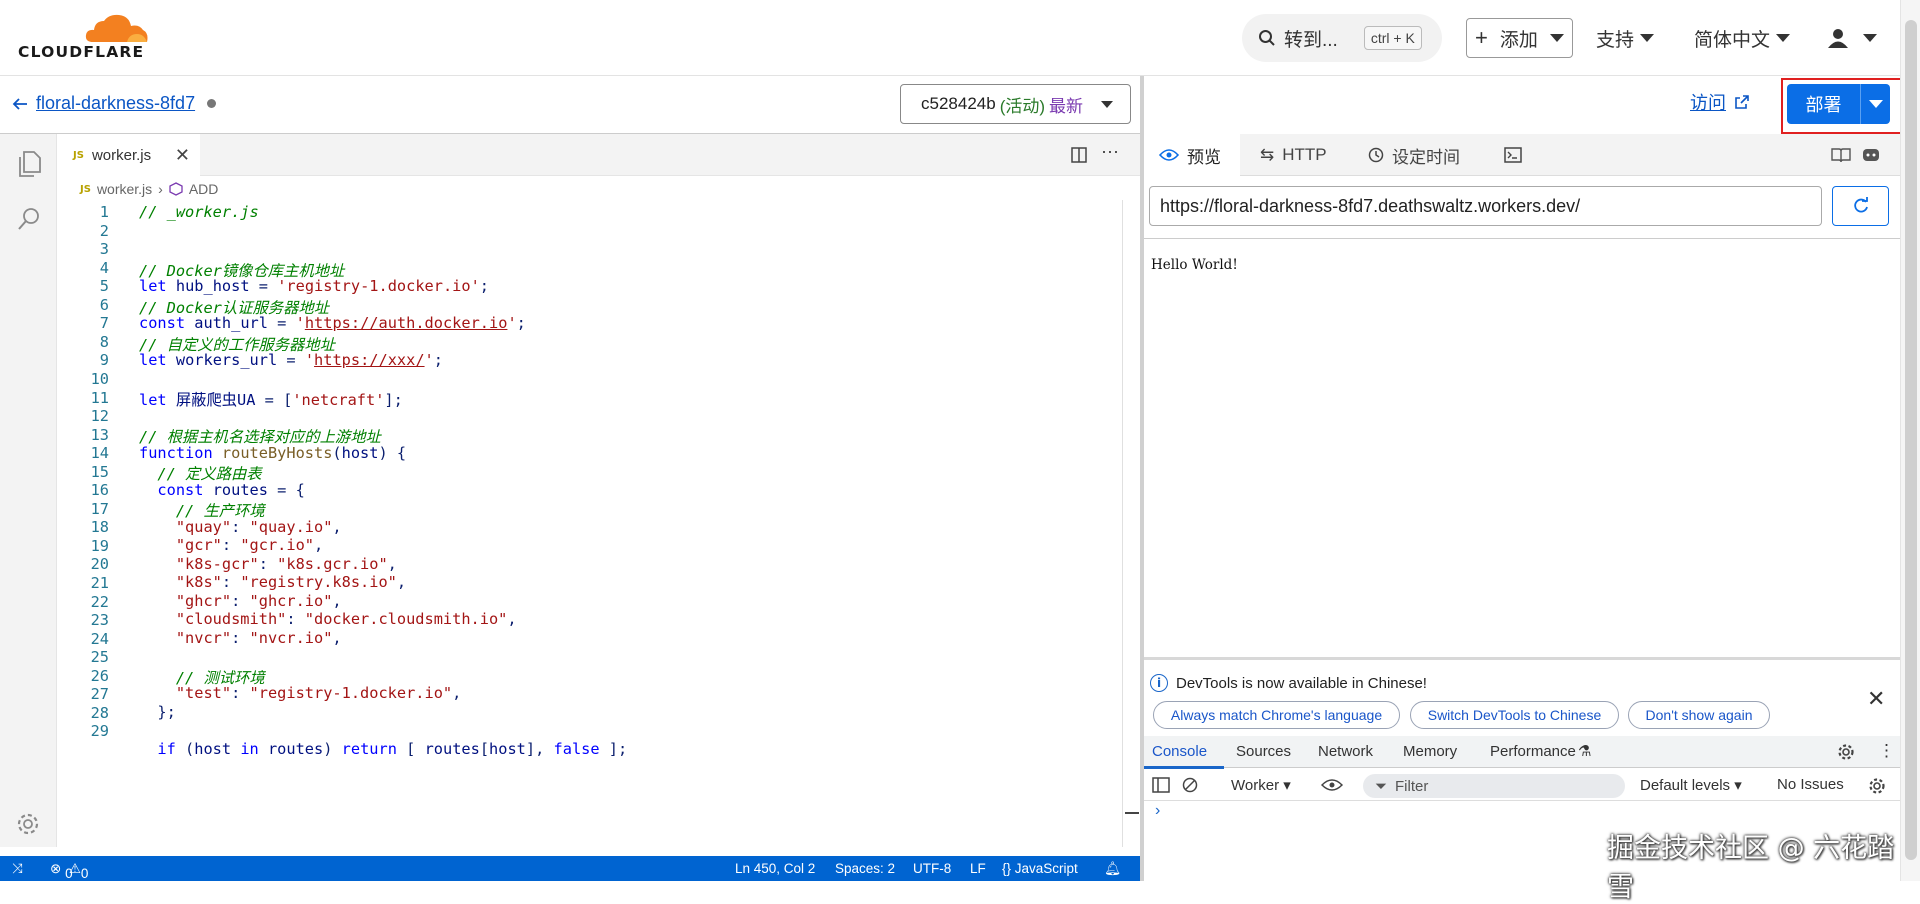 This screenshot has width=1920, height=904. Describe the element at coordinates (978, 868) in the screenshot. I see `line-ending: LF` at that location.